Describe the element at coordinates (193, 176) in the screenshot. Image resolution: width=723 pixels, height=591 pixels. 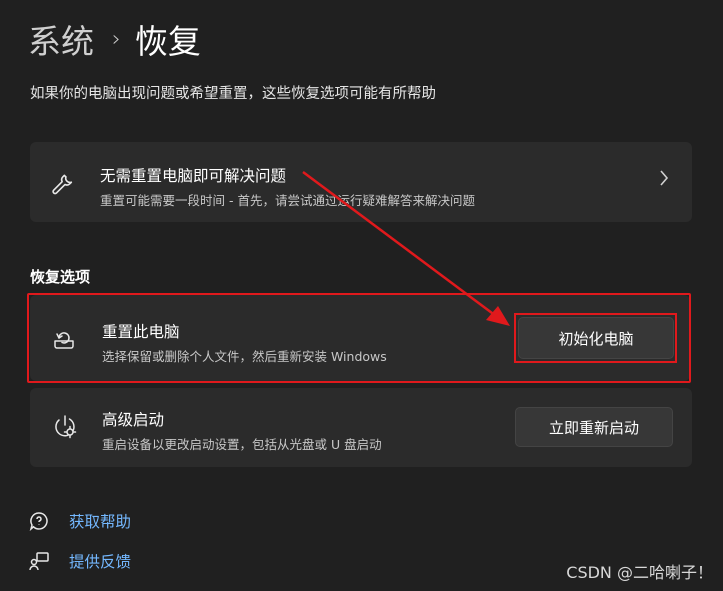
I see `troubleshoot-title: 无需重置电脑即可解决问题` at that location.